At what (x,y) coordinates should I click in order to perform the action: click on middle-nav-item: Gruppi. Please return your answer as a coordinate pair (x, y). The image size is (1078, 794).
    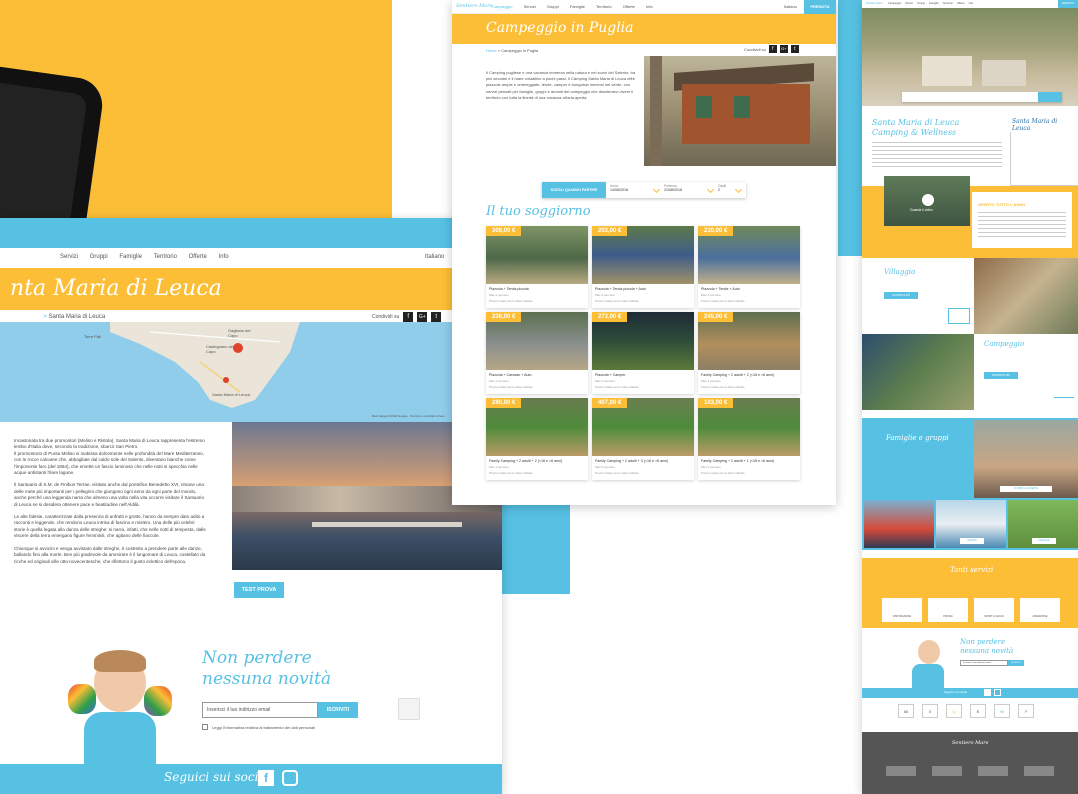
    Looking at the image, I should click on (553, 6).